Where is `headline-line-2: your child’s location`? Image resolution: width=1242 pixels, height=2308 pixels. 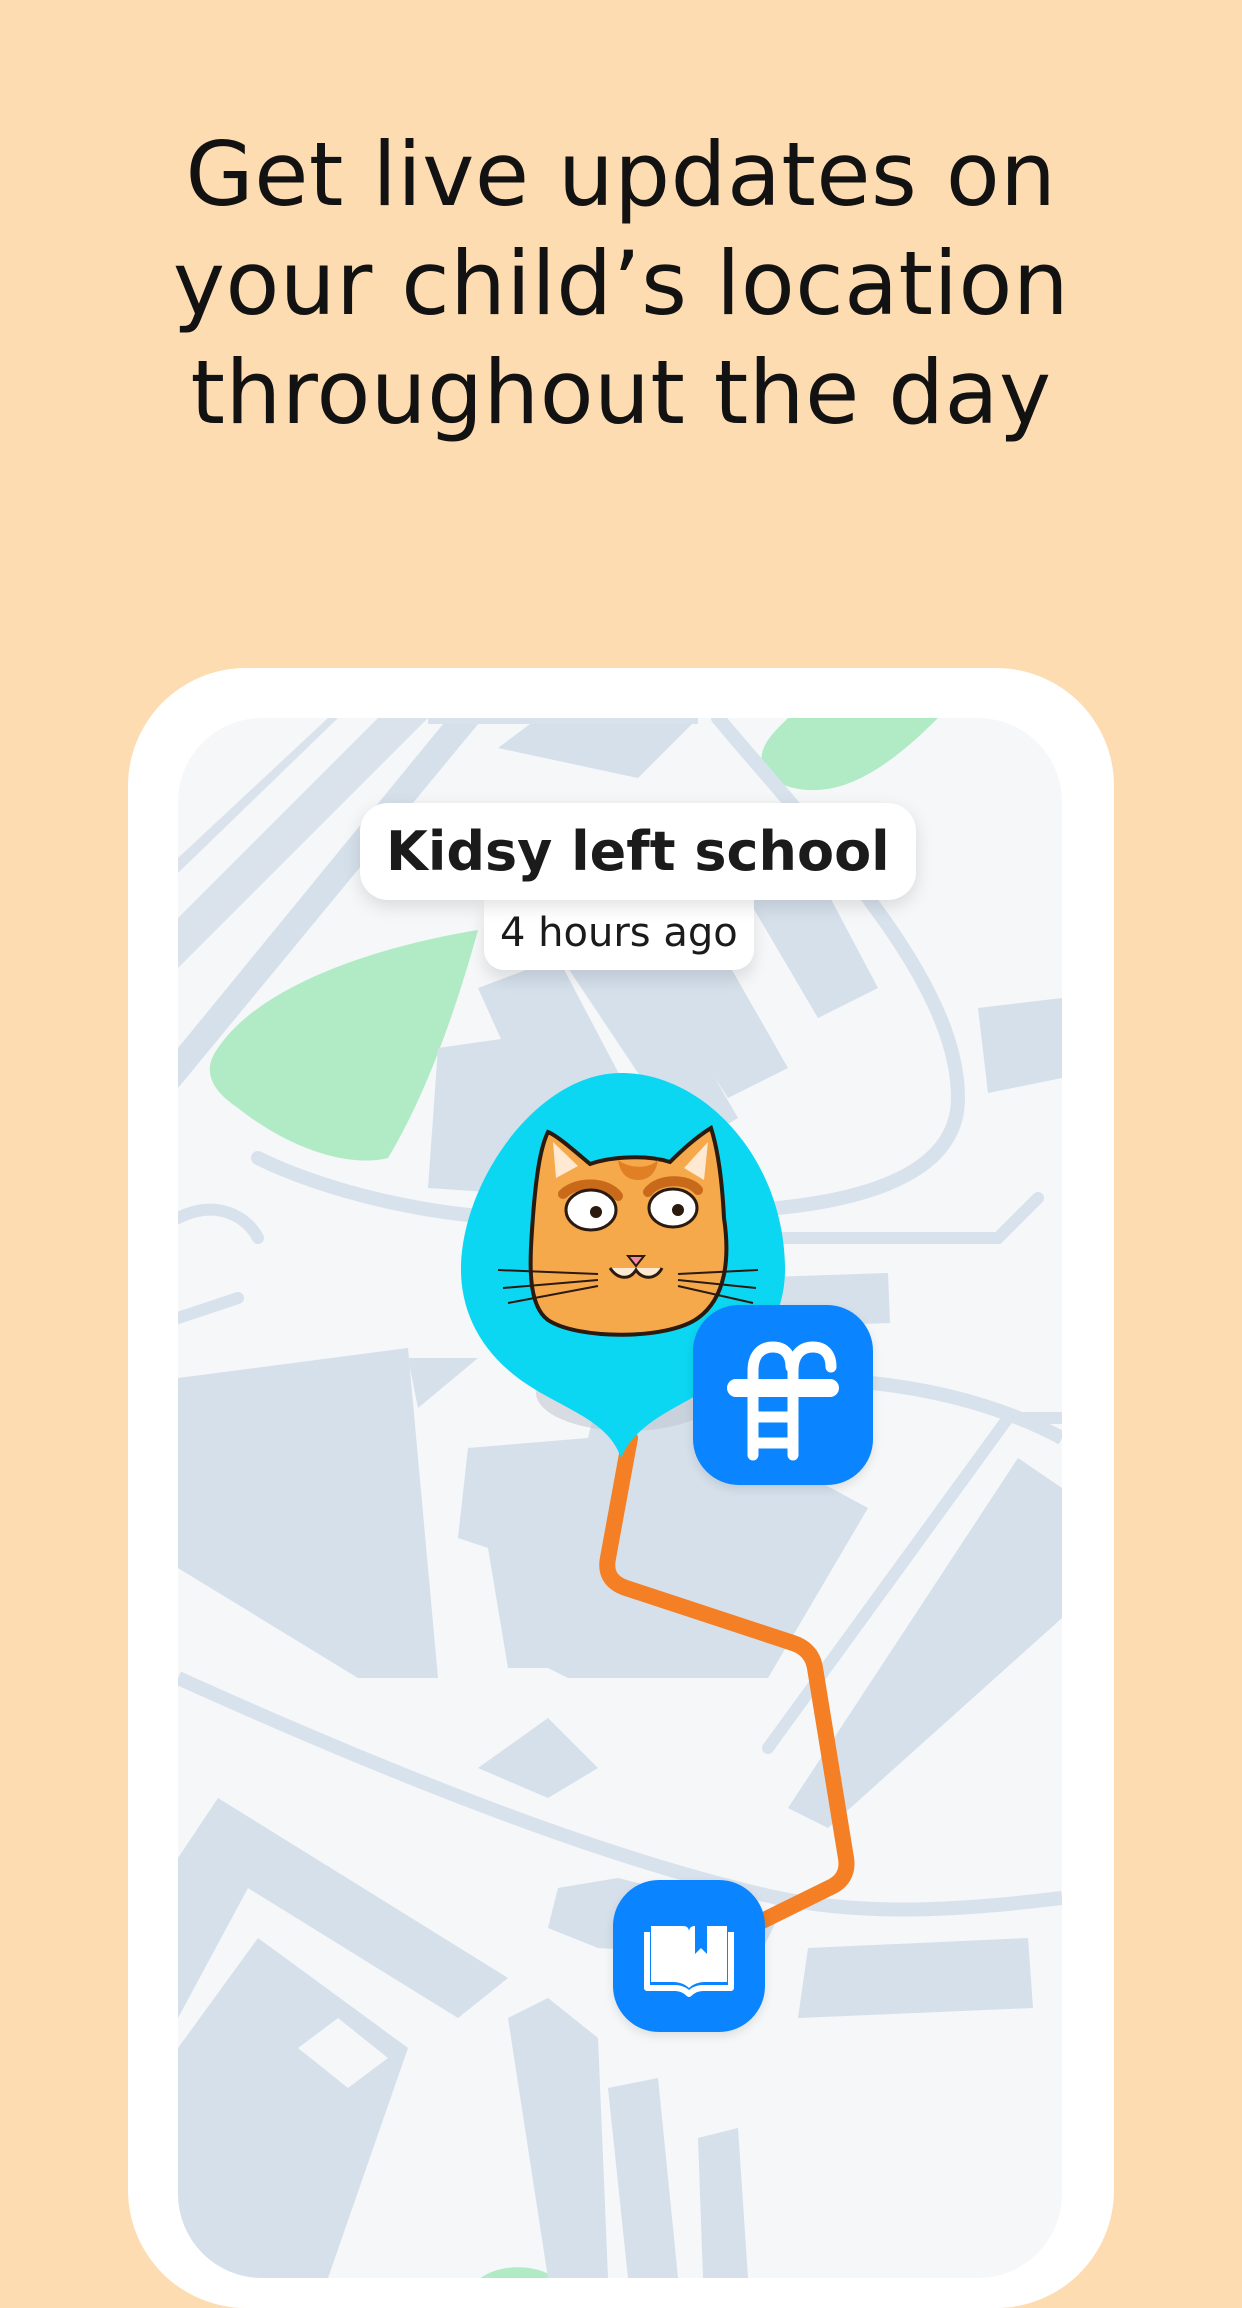
headline-line-2: your child’s location is located at coordinates (621, 283).